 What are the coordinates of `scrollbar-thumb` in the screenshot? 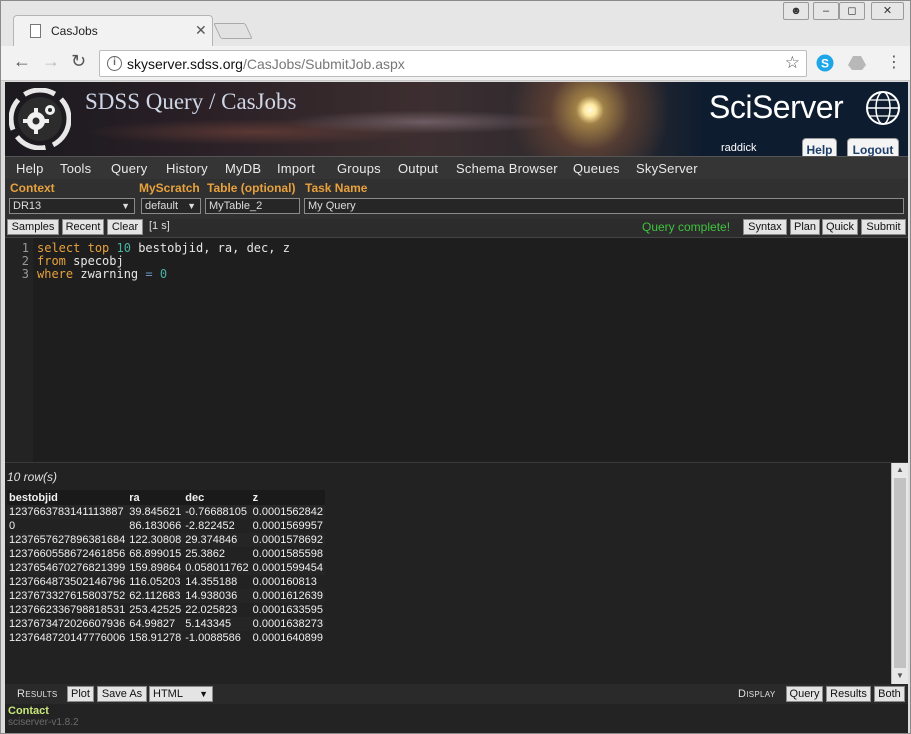 It's located at (900, 573).